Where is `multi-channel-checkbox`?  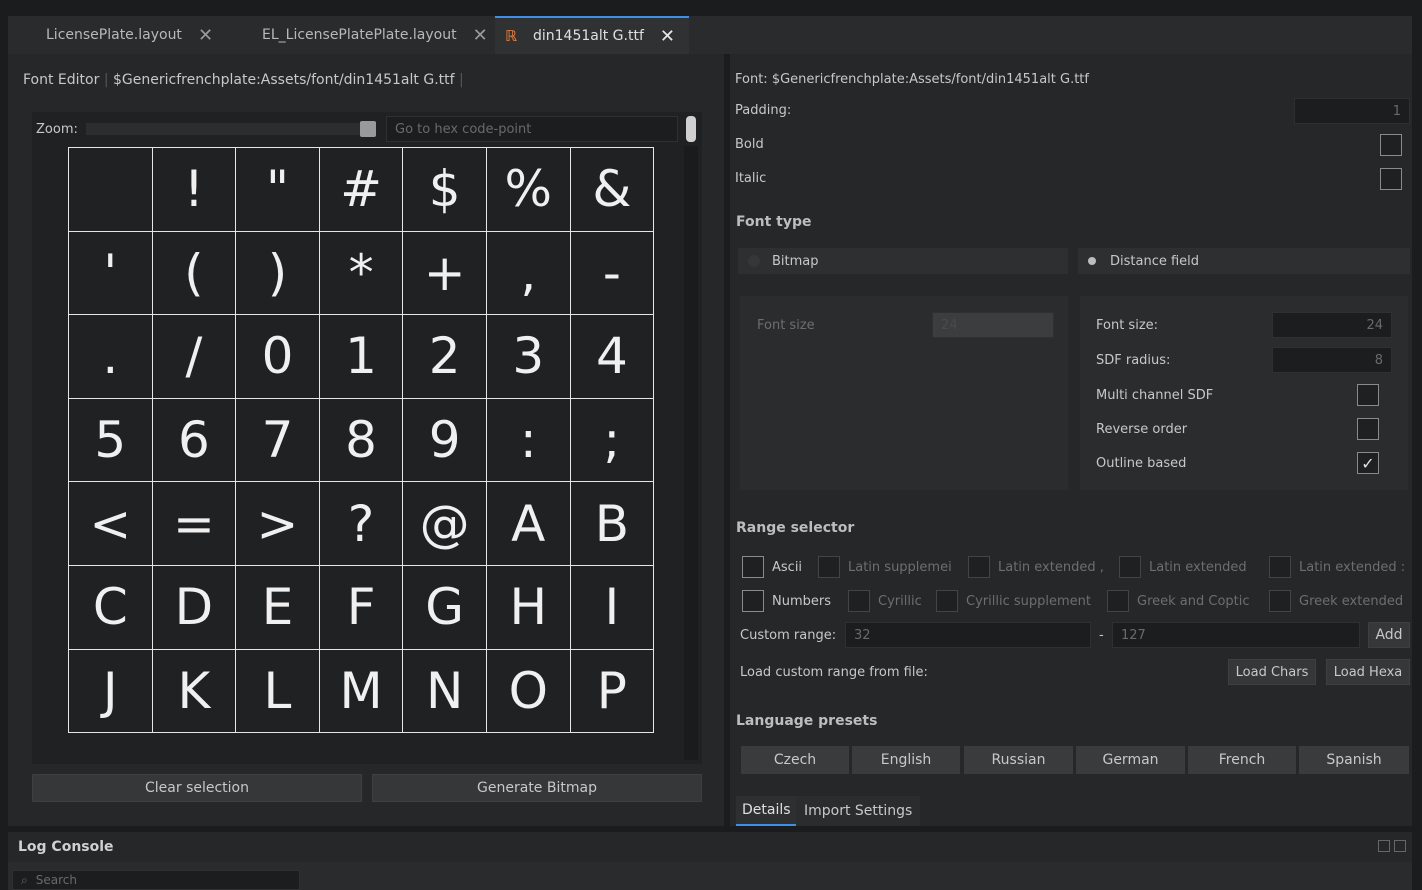
multi-channel-checkbox is located at coordinates (1368, 395).